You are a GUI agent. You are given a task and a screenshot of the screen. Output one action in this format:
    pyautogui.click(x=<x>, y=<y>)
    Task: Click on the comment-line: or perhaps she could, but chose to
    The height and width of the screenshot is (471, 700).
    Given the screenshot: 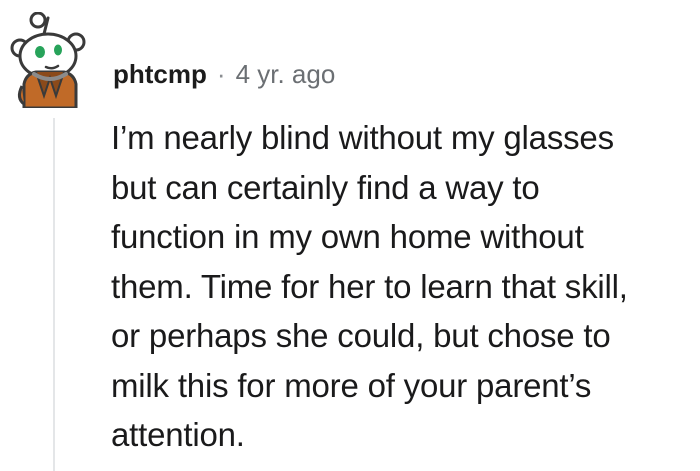 What is the action you would take?
    pyautogui.click(x=361, y=335)
    